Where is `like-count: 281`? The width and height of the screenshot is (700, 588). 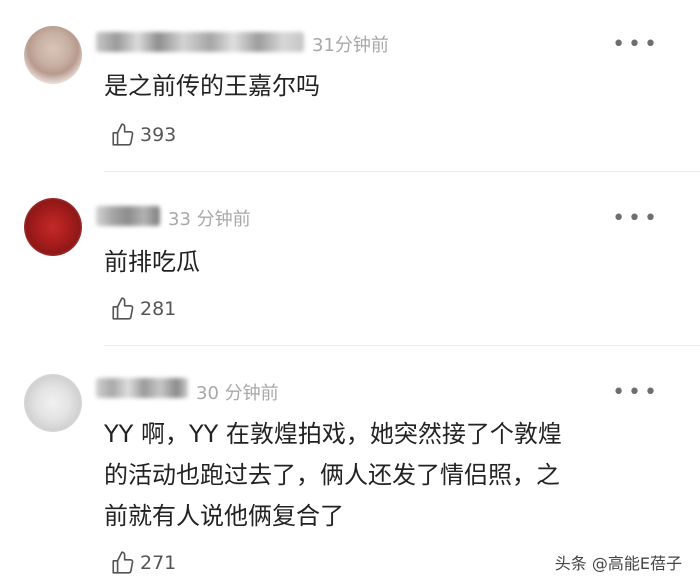 like-count: 281 is located at coordinates (158, 309).